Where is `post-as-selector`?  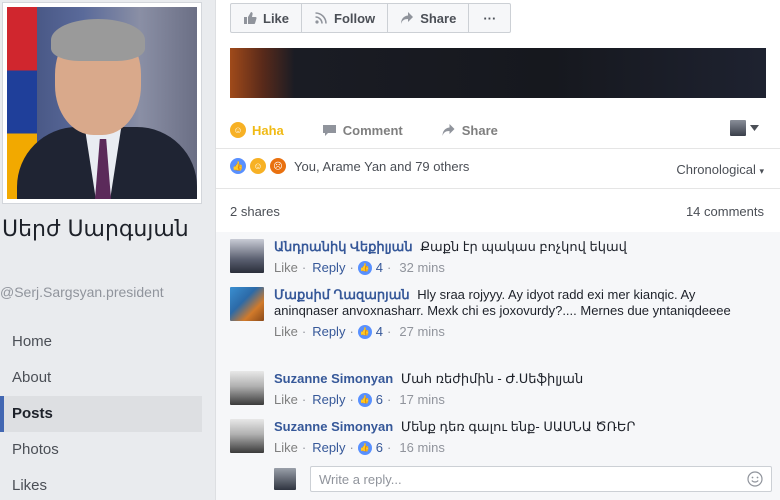 post-as-selector is located at coordinates (744, 128).